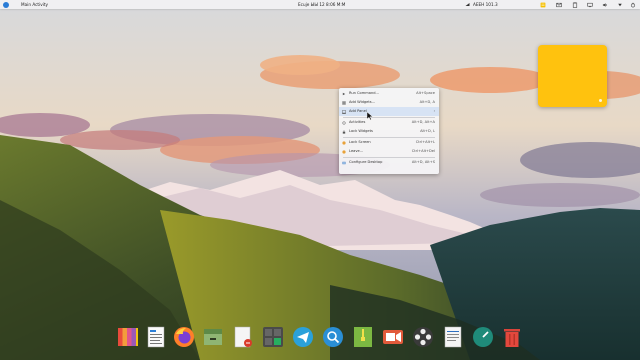  Describe the element at coordinates (425, 93) in the screenshot. I see `menu-item-shortcut: Alt+Space` at that location.